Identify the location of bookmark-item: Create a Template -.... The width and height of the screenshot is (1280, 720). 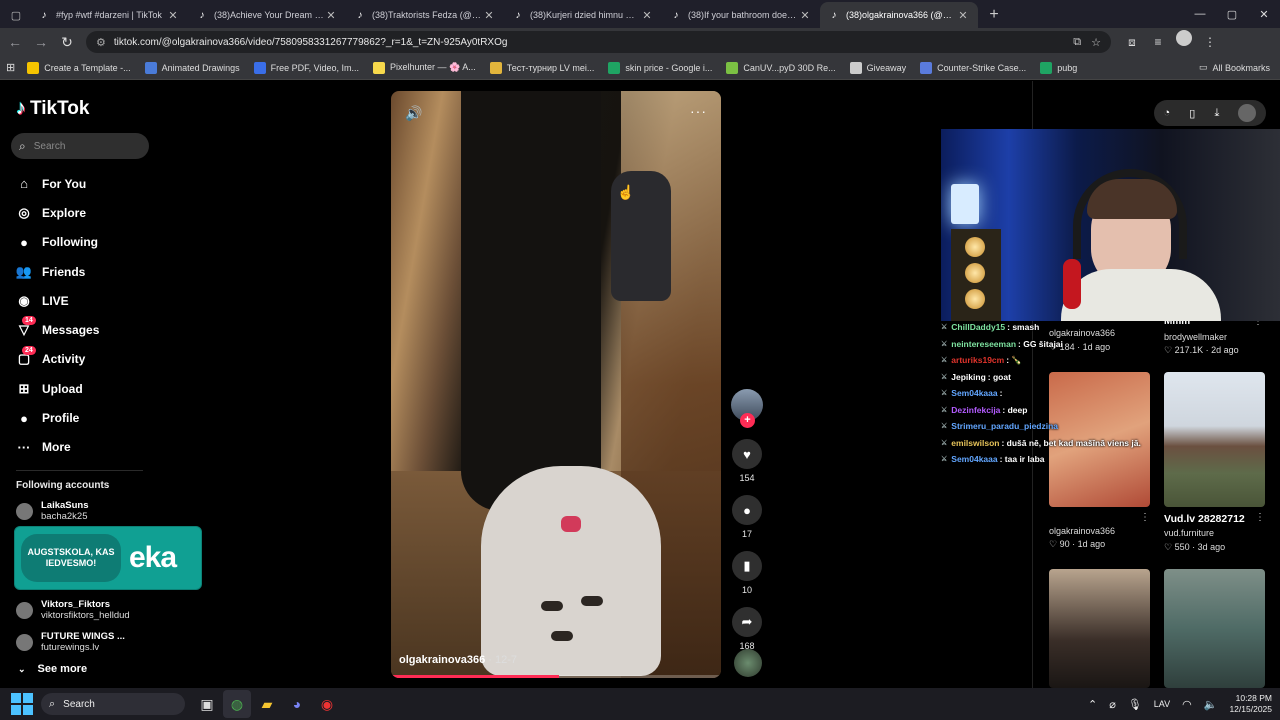
(79, 67).